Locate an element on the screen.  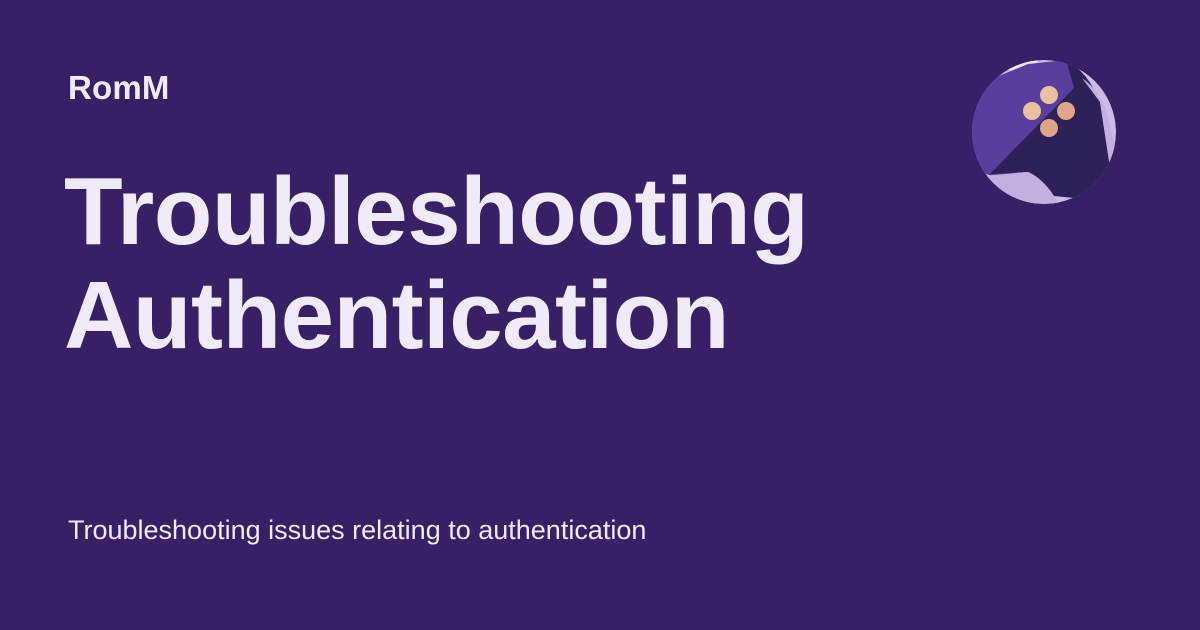
romm-logo-svg is located at coordinates (1044, 132).